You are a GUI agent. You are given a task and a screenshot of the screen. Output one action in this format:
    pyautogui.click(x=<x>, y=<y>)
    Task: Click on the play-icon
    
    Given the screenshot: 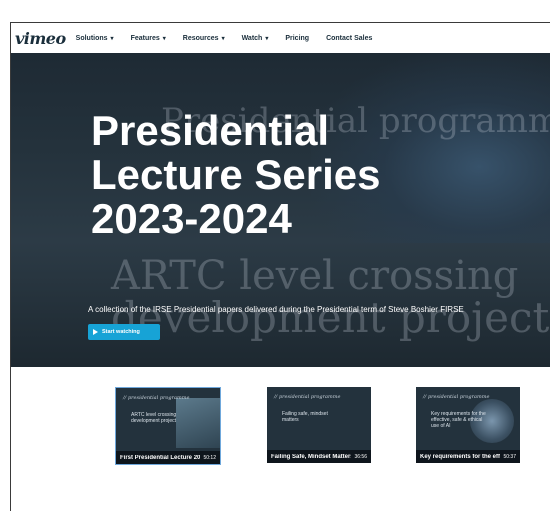 What is the action you would take?
    pyautogui.click(x=95, y=332)
    